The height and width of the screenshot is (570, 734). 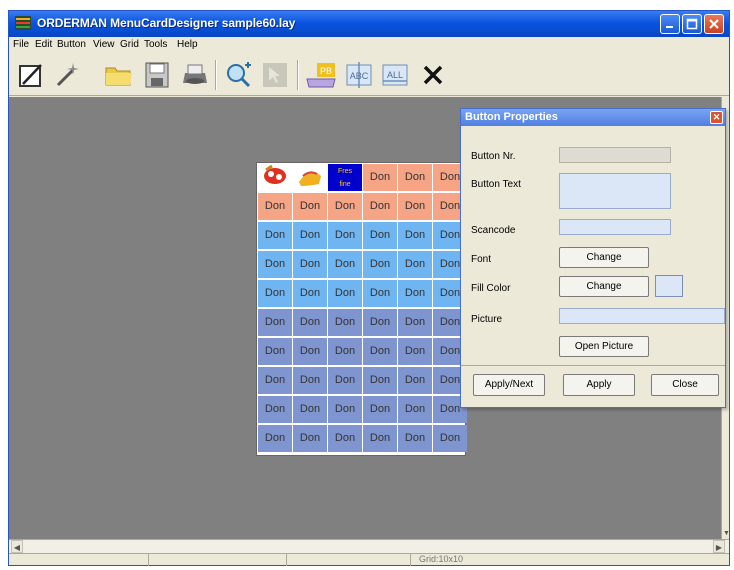 What do you see at coordinates (604, 346) in the screenshot?
I see `open-picture-button: Open Picture` at bounding box center [604, 346].